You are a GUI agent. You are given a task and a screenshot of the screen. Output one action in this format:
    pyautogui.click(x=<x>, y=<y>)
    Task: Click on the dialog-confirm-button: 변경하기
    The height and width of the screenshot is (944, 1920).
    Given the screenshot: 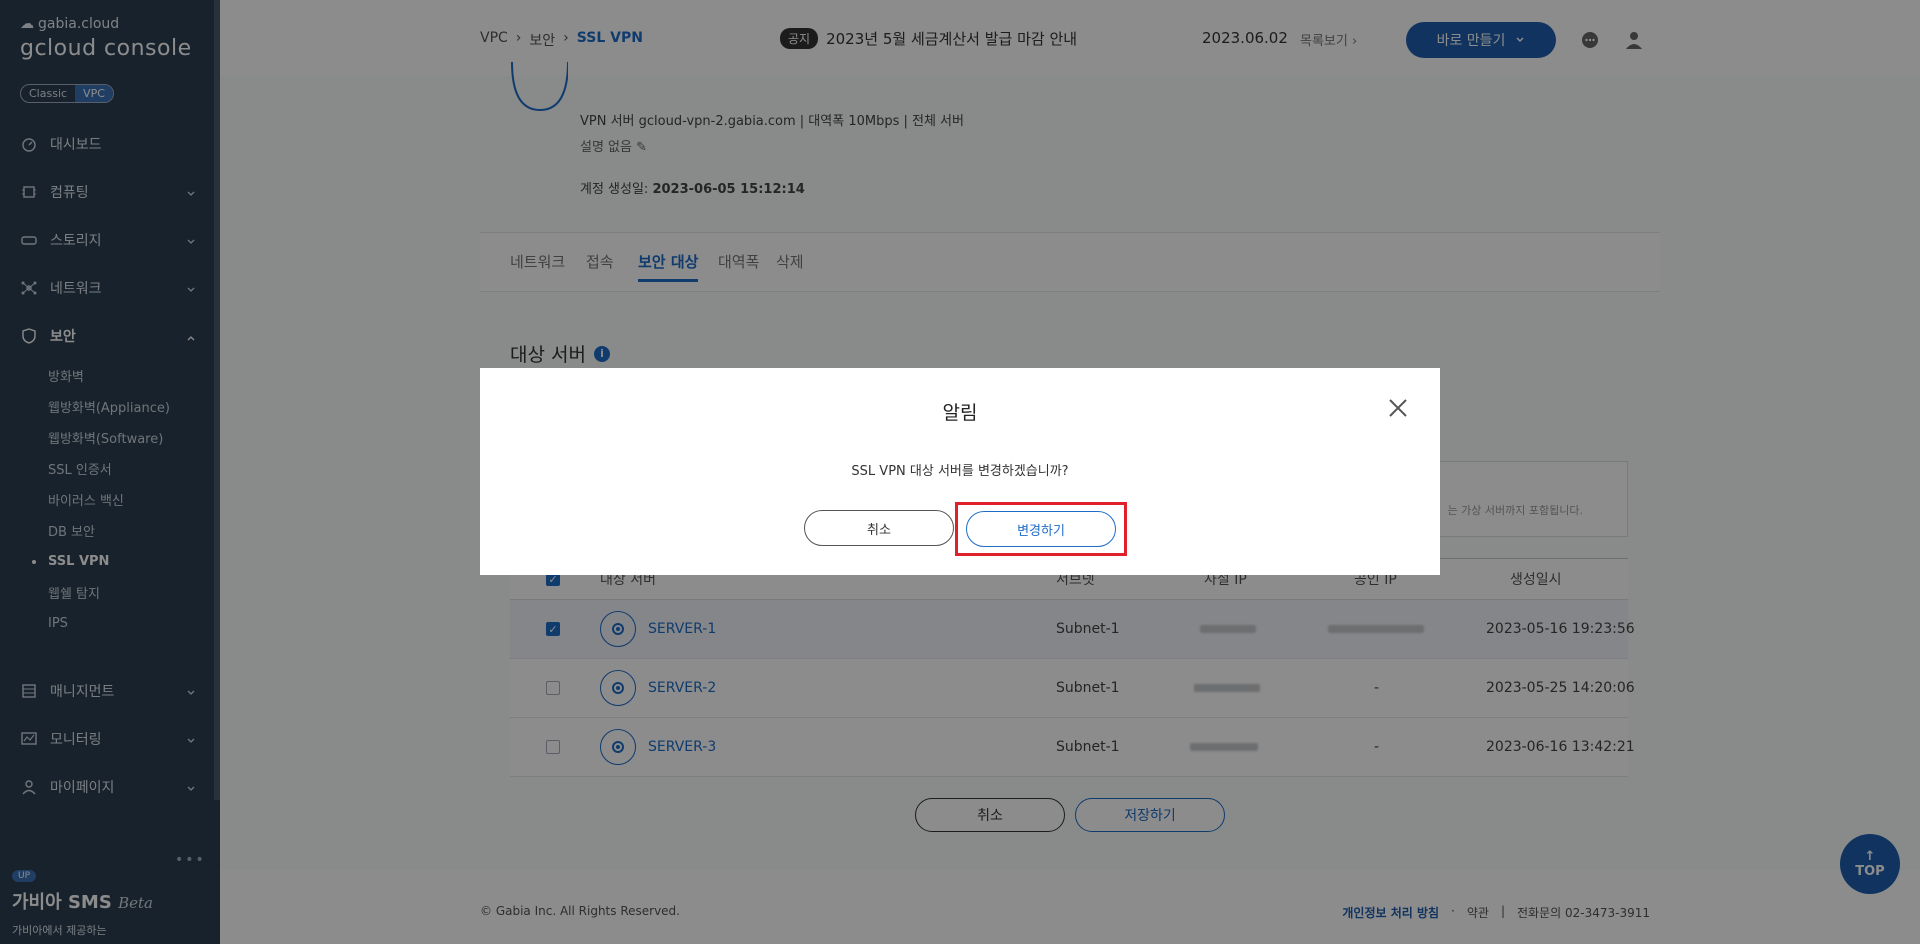 What is the action you would take?
    pyautogui.click(x=1041, y=529)
    